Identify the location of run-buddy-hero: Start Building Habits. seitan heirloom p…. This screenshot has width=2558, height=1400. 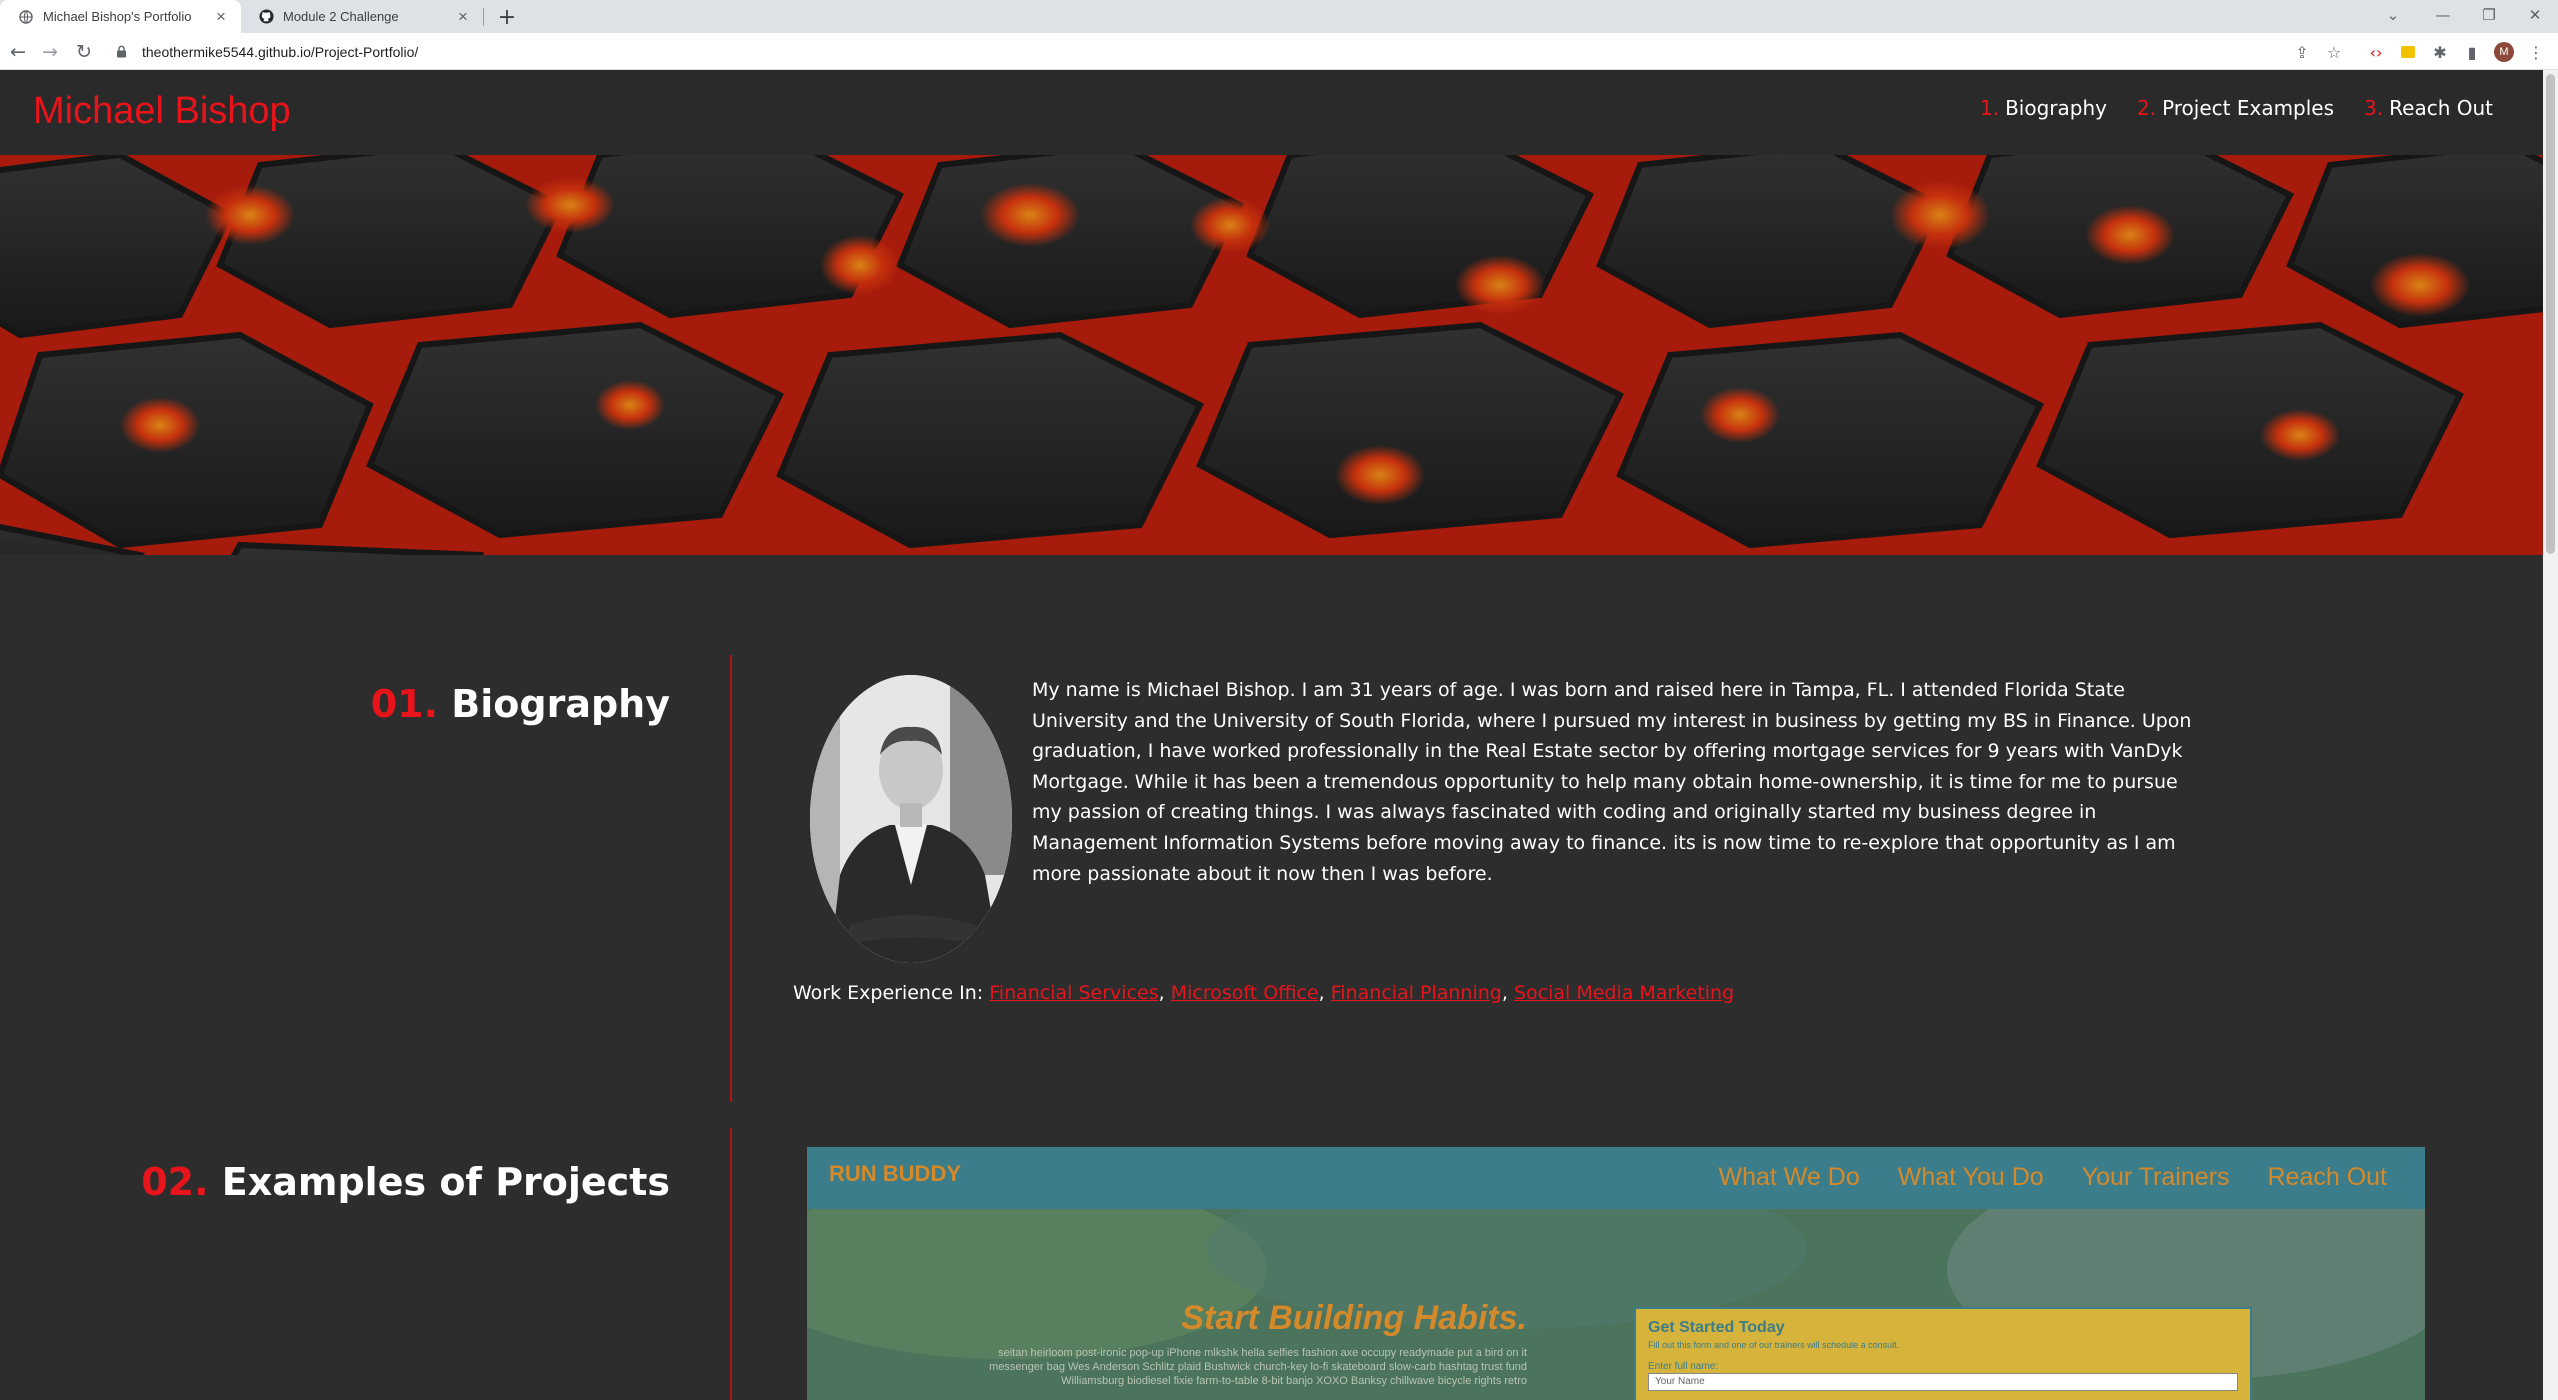
(1616, 1304).